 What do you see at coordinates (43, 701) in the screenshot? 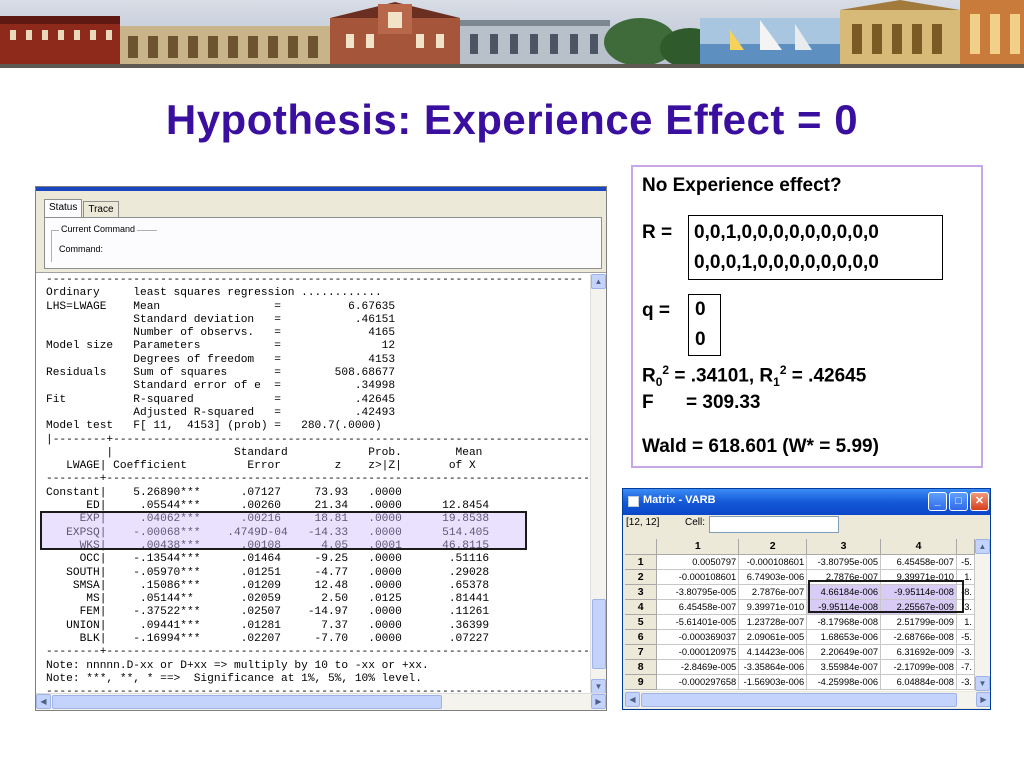
I see `scroll-left-button: ◀` at bounding box center [43, 701].